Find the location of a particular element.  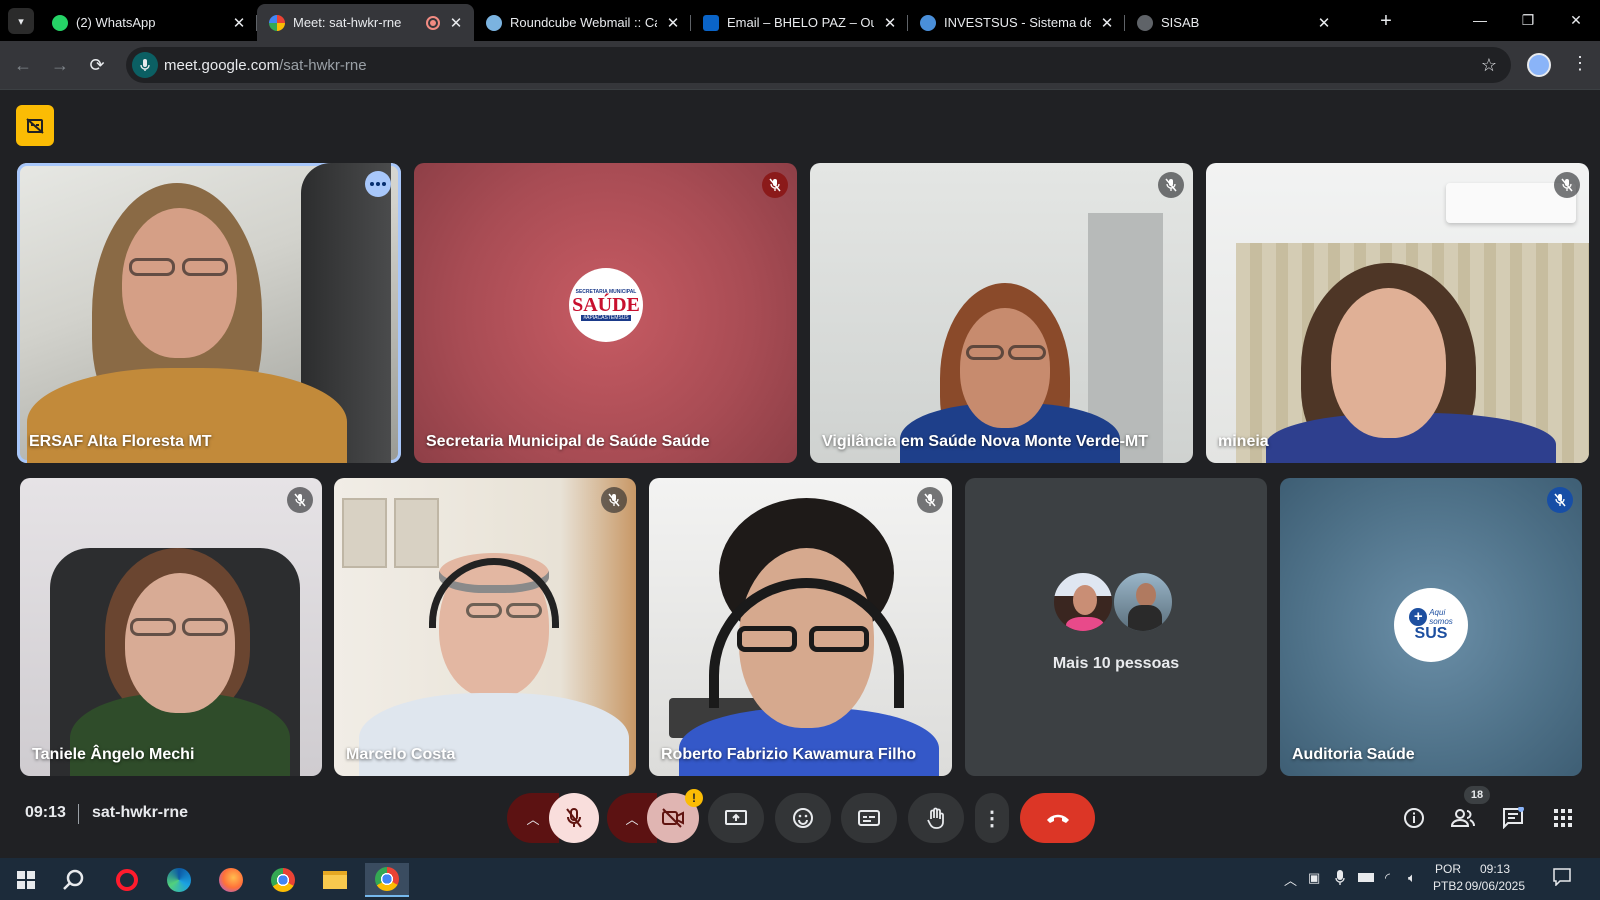

sus-logo: + Aqui somos SUS is located at coordinates (1431, 625).